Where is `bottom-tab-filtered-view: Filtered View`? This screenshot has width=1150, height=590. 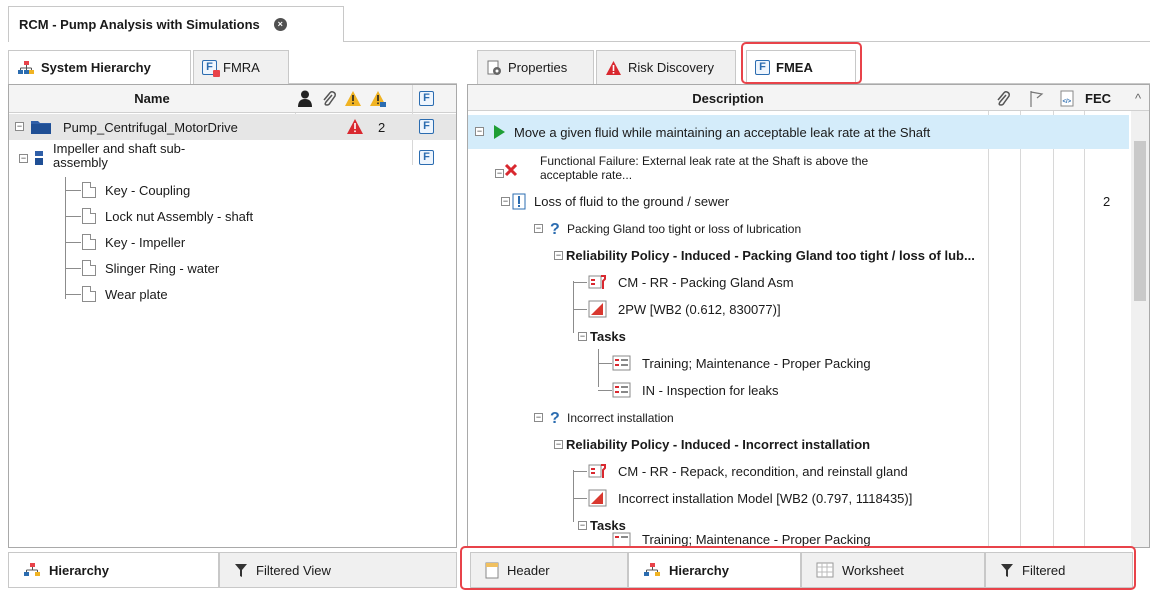 bottom-tab-filtered-view: Filtered View is located at coordinates (338, 570).